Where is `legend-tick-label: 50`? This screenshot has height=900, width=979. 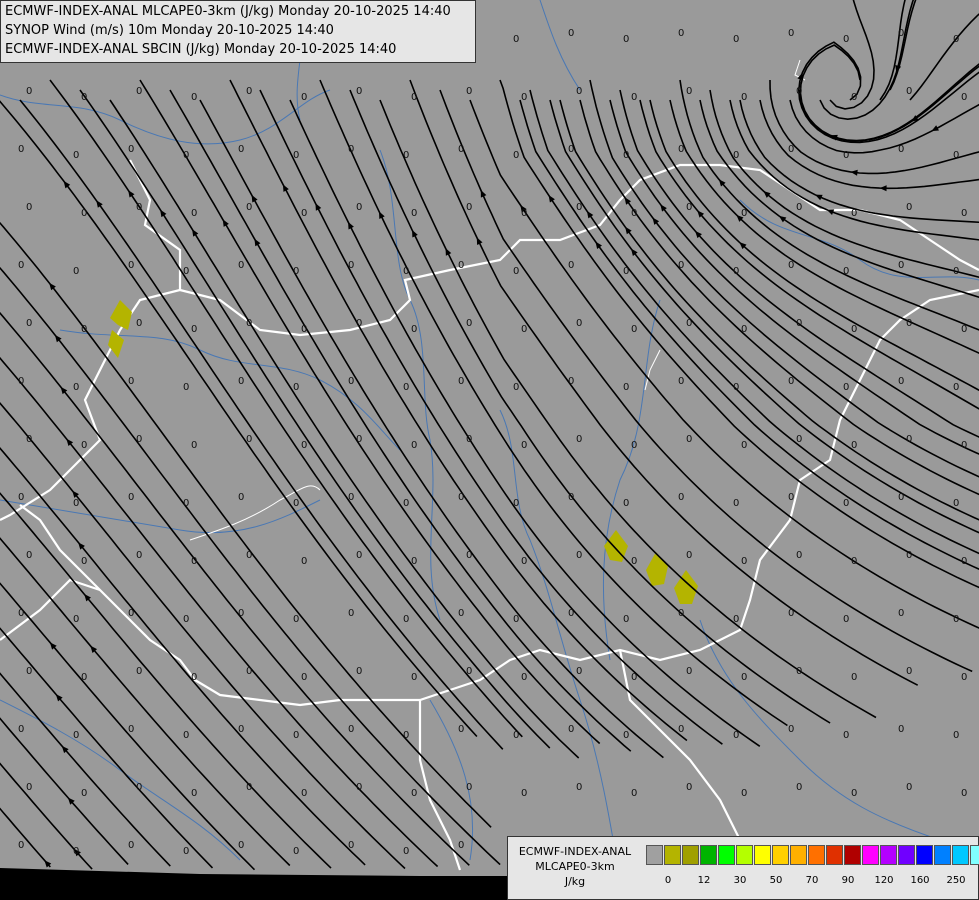 legend-tick-label: 50 is located at coordinates (776, 880).